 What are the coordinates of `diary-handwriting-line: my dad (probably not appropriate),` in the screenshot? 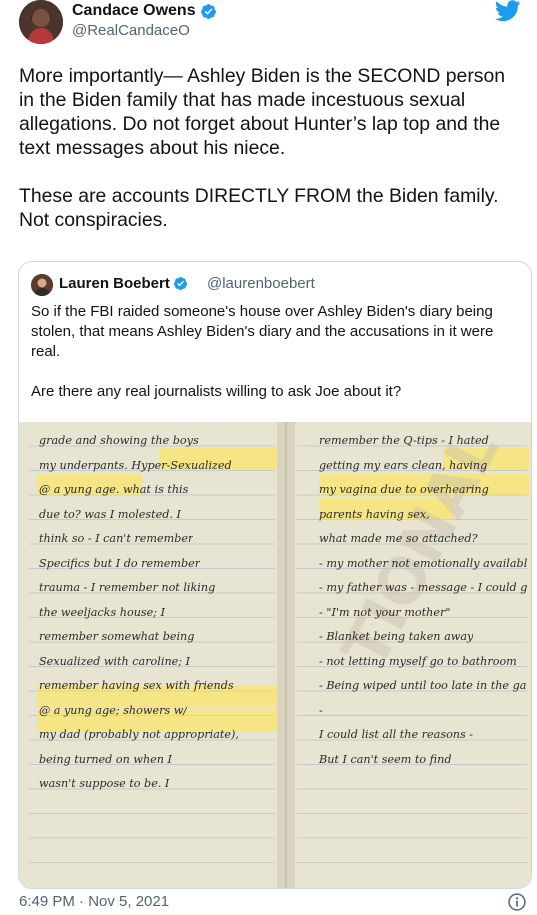 It's located at (139, 734).